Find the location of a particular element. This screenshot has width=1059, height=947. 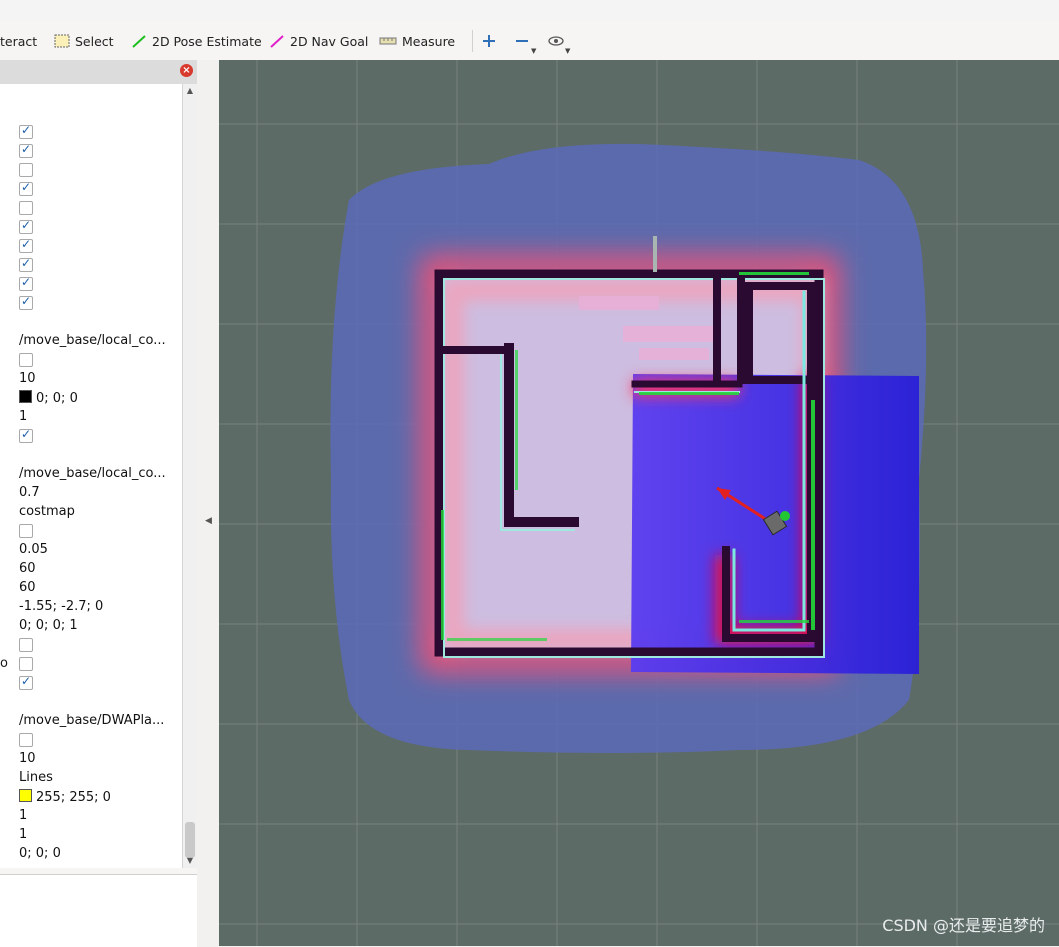

nav-goal-tool: 2D Nav Goal is located at coordinates (318, 41).